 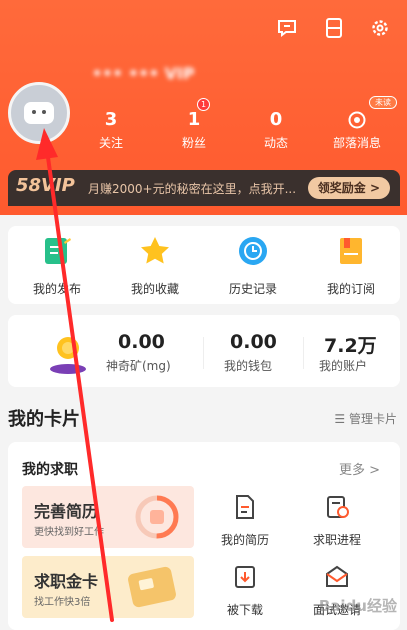 I want to click on quick-actions-card: 我的发布 我的收藏 历史记录 我的订阅, so click(x=204, y=265).